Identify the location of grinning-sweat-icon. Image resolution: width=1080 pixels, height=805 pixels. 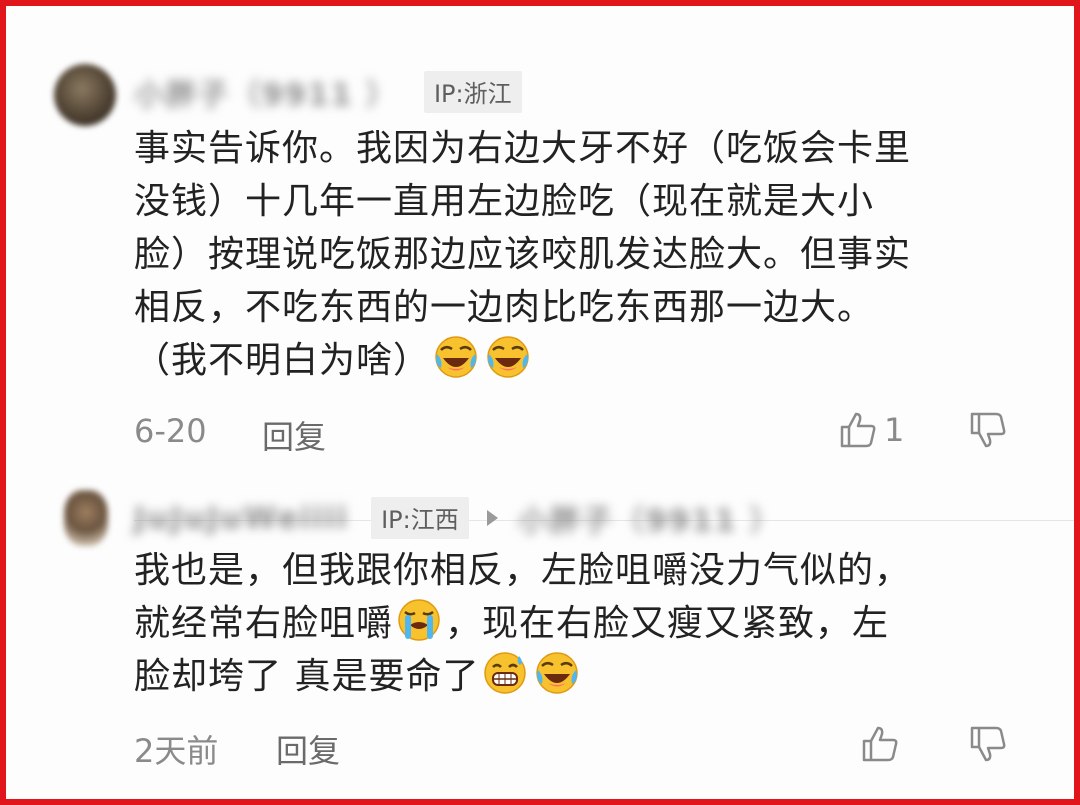
(505, 673).